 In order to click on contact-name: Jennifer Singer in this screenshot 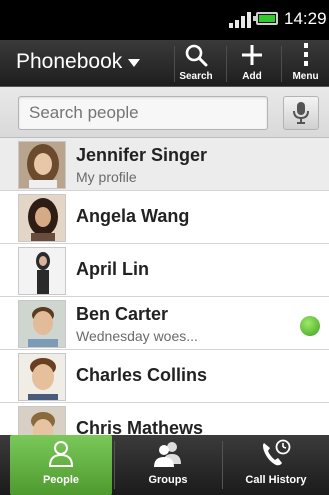, I will do `click(142, 155)`.